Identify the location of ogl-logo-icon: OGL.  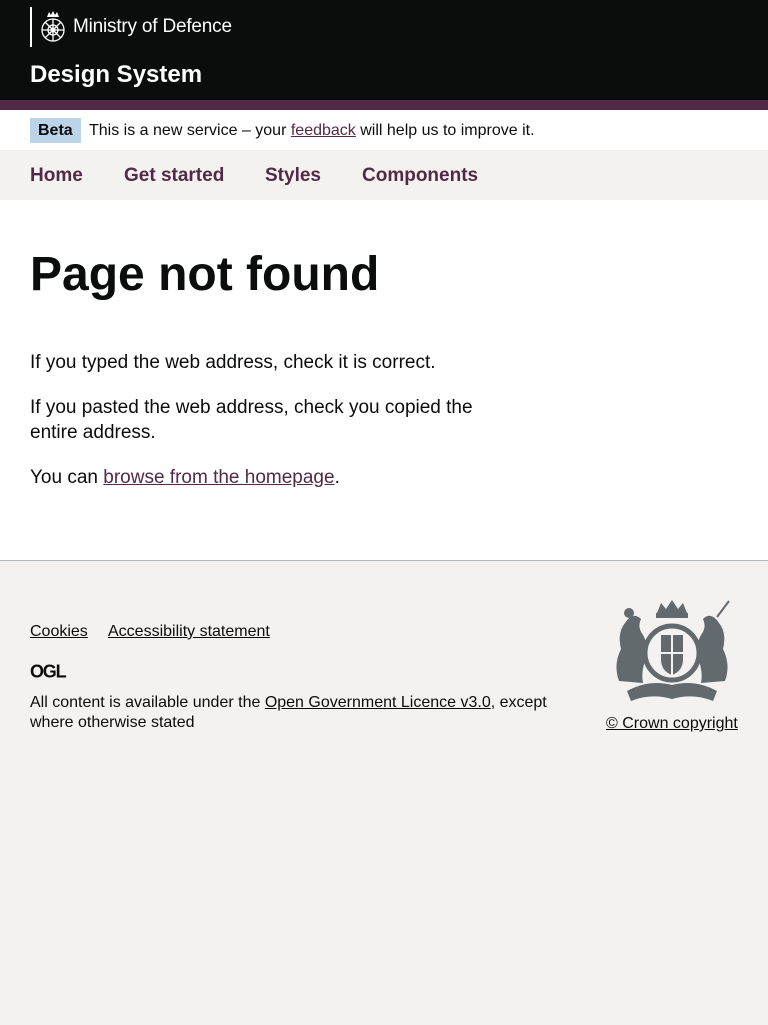
(49, 670).